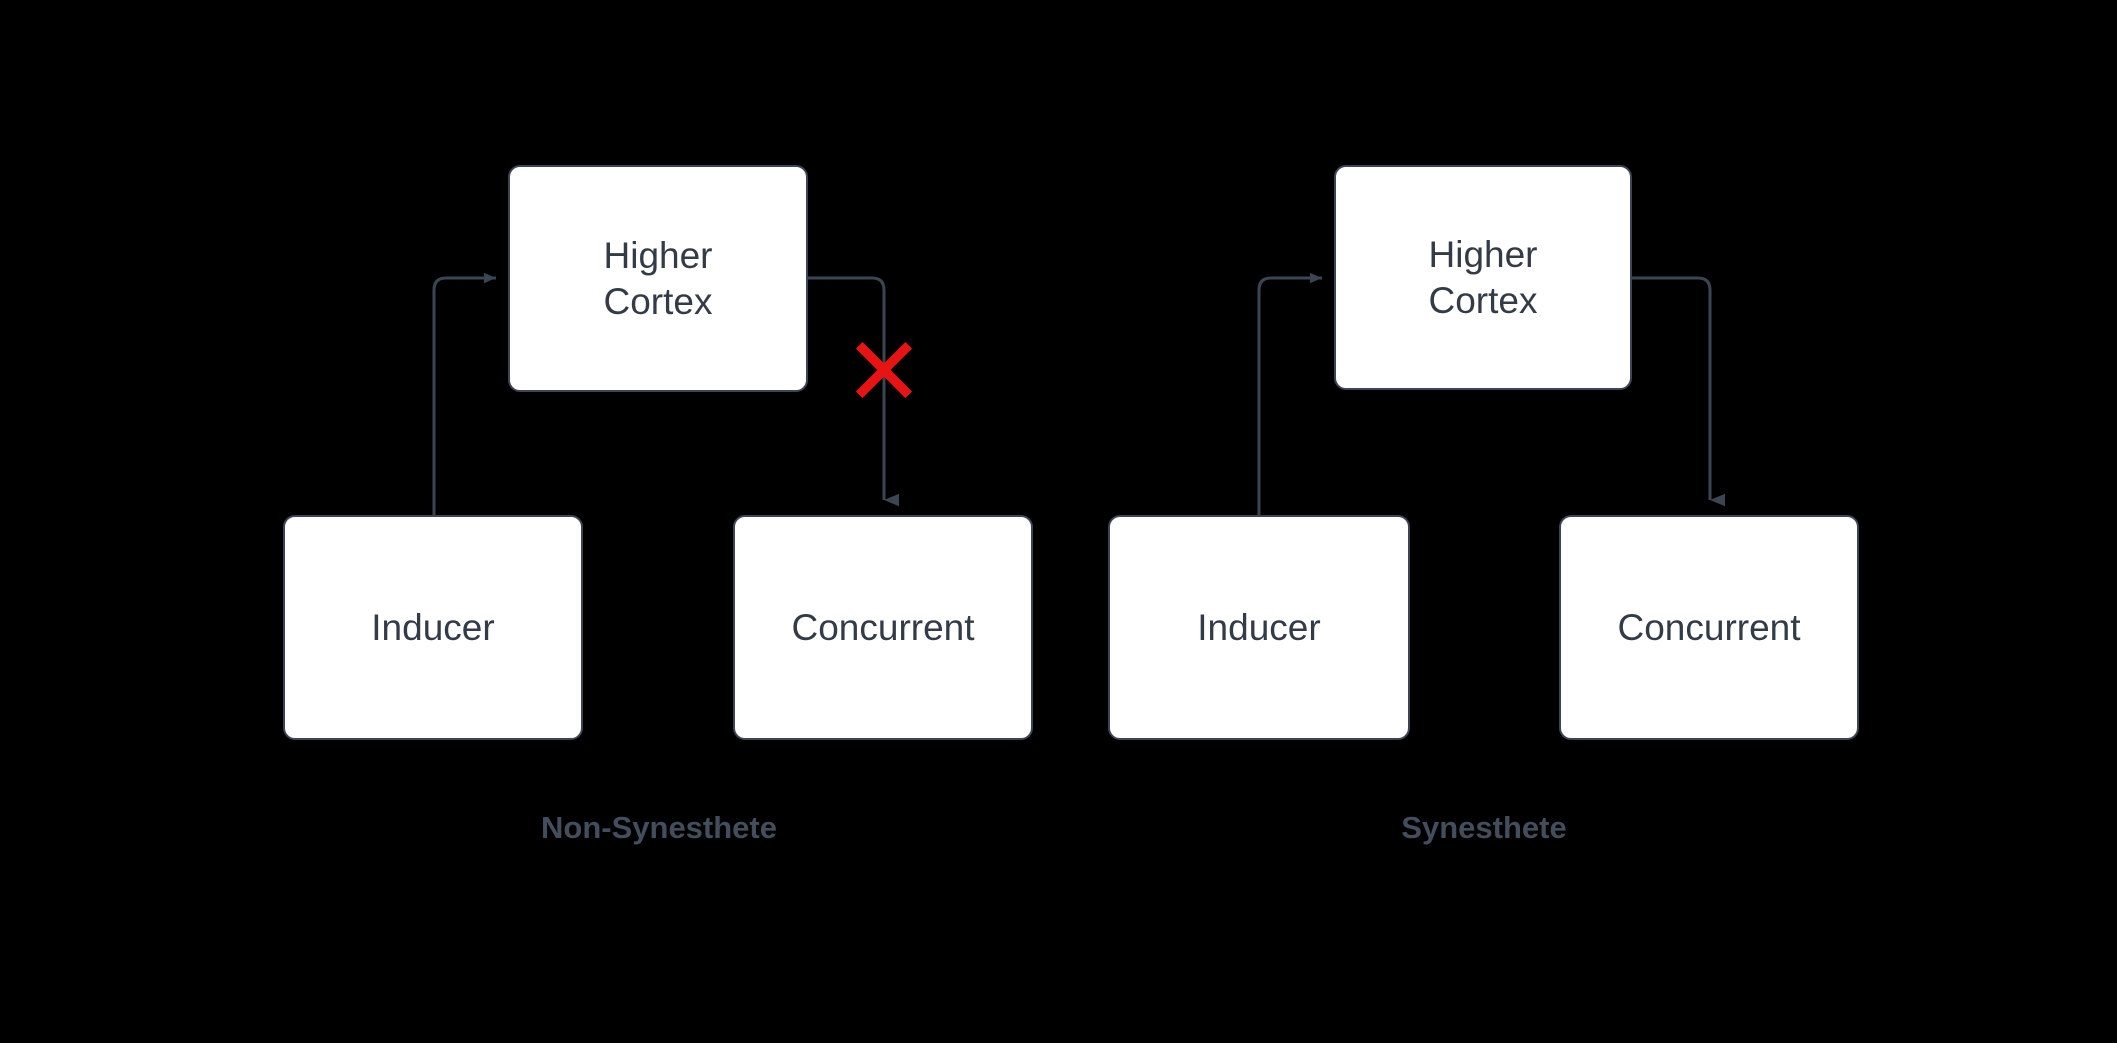 The image size is (2117, 1043). I want to click on node-inducer-non-synesthete: Inducer, so click(433, 627).